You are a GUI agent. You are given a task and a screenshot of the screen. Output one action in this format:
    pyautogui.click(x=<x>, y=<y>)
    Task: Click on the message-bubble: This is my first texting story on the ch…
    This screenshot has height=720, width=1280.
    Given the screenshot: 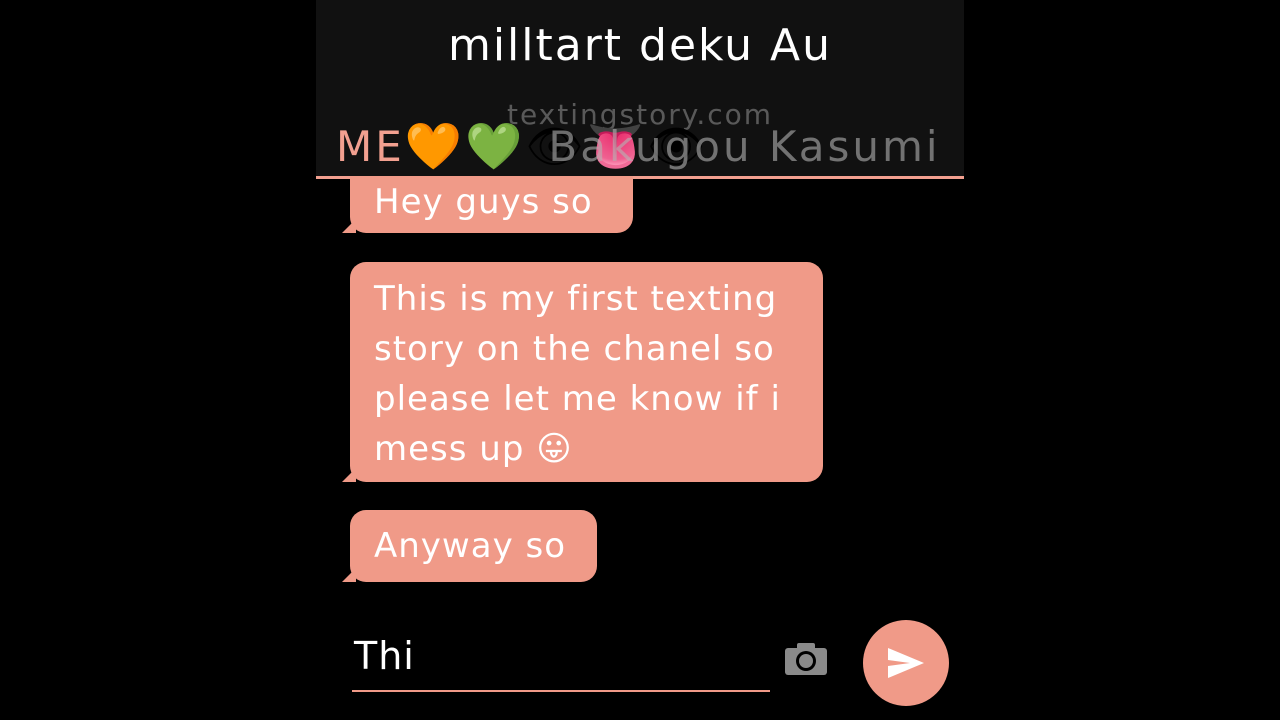 What is the action you would take?
    pyautogui.click(x=582, y=372)
    